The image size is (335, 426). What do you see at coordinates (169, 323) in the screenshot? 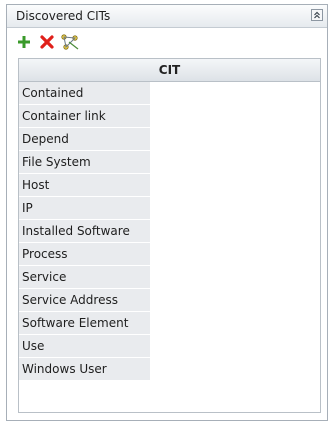
I see `table-row: Software Element` at bounding box center [169, 323].